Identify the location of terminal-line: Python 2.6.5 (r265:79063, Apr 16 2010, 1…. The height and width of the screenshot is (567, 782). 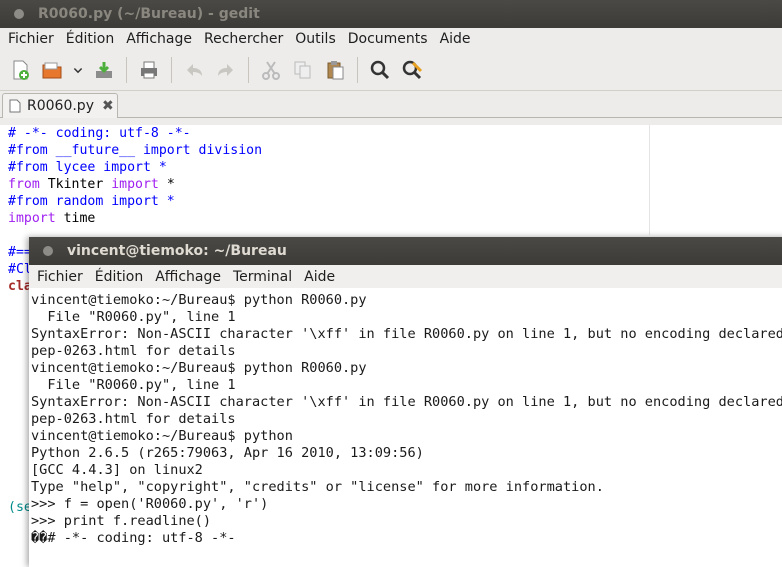
(227, 453).